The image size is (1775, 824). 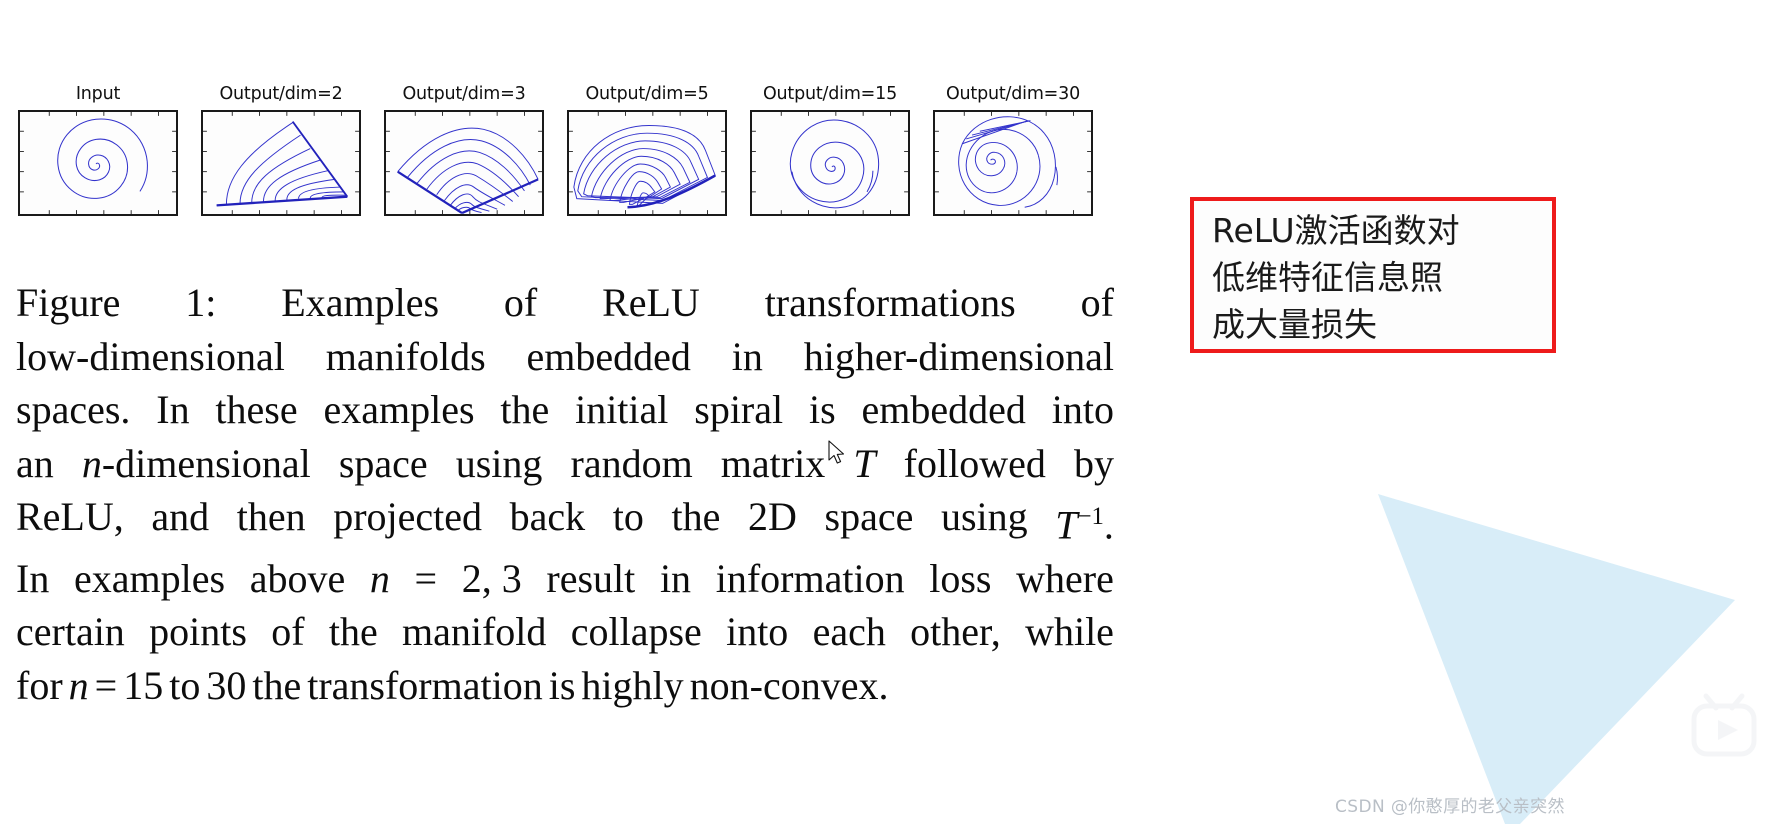 I want to click on spiral-plot-input, so click(x=98, y=162).